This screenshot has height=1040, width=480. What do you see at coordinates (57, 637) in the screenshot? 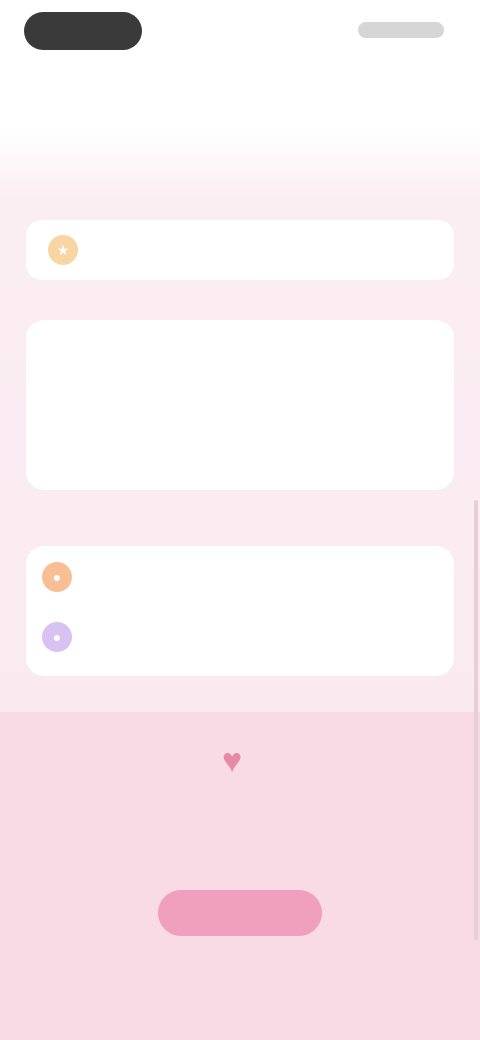
I see `group-icon: ●` at bounding box center [57, 637].